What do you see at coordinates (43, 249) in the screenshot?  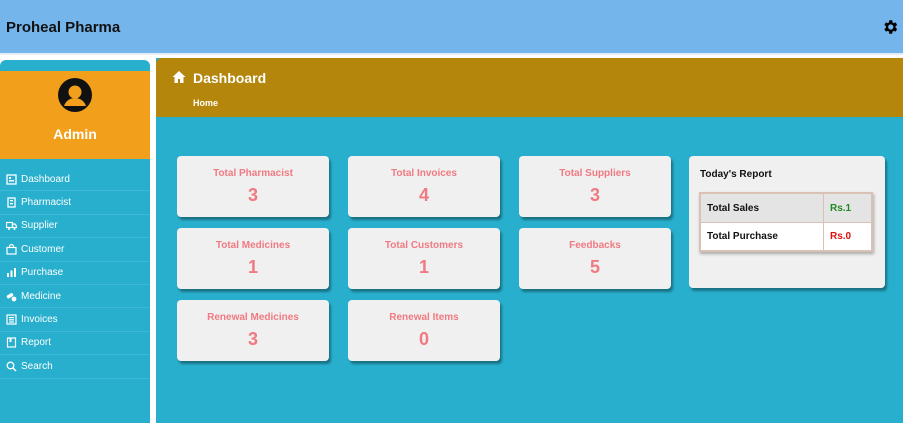 I see `sidebar-item-label: Customer` at bounding box center [43, 249].